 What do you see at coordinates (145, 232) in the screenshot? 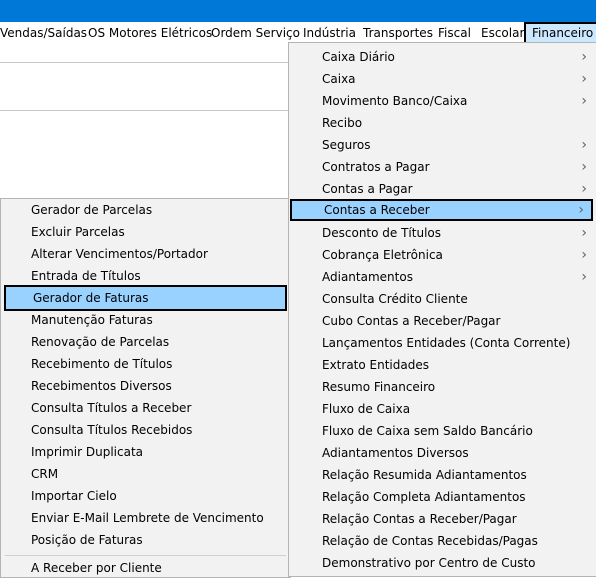
I see `submenu-item-excluir-parcelas: Excluir Parcelas` at bounding box center [145, 232].